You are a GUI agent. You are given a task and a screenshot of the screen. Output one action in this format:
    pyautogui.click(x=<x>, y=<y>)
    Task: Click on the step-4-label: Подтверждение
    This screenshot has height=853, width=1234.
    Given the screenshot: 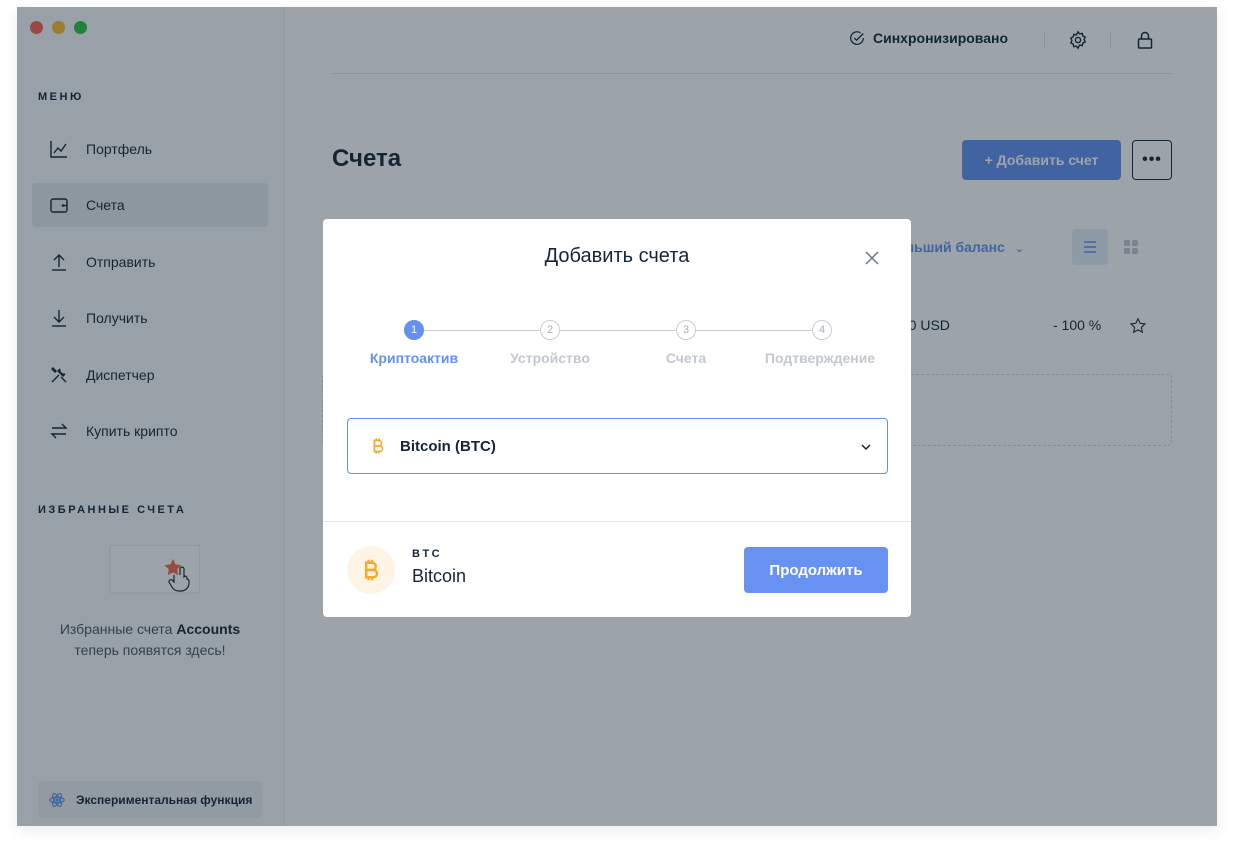 What is the action you would take?
    pyautogui.click(x=820, y=358)
    